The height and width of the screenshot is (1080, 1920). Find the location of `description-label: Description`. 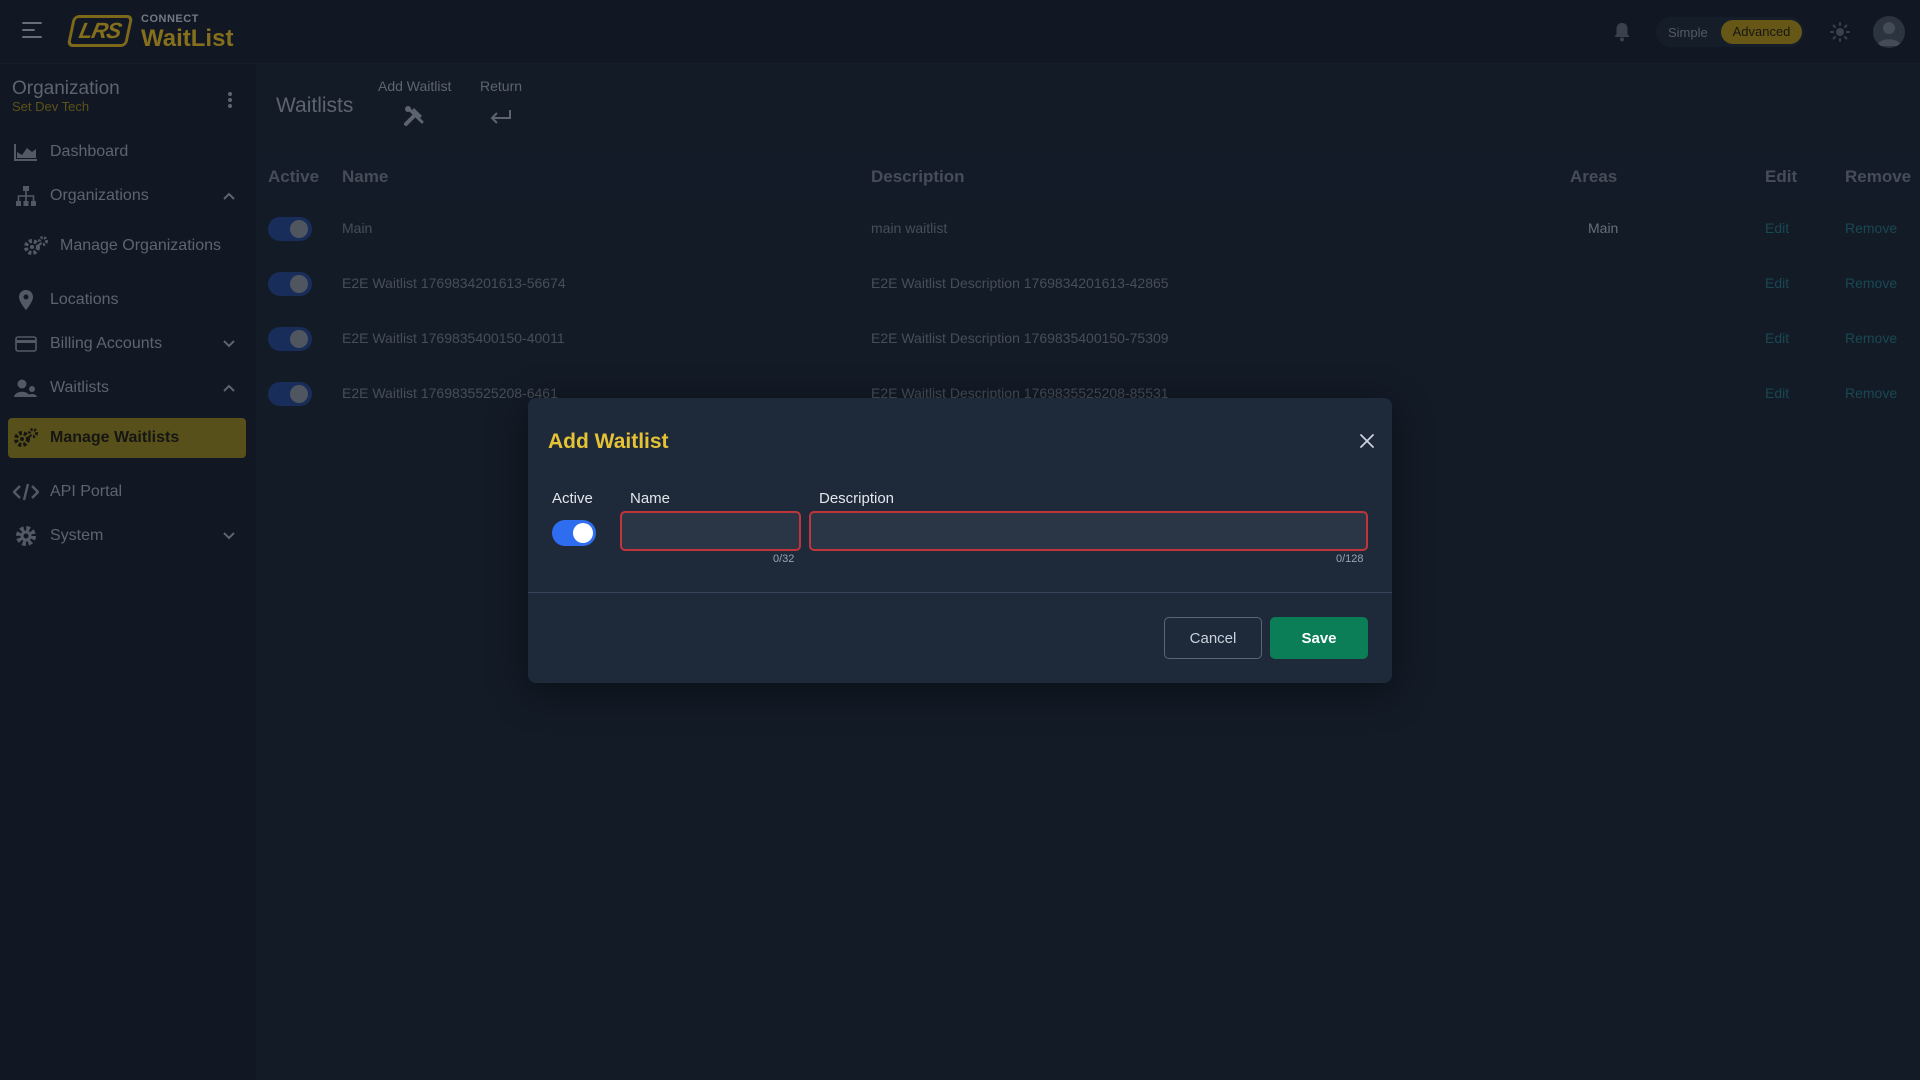

description-label: Description is located at coordinates (857, 498).